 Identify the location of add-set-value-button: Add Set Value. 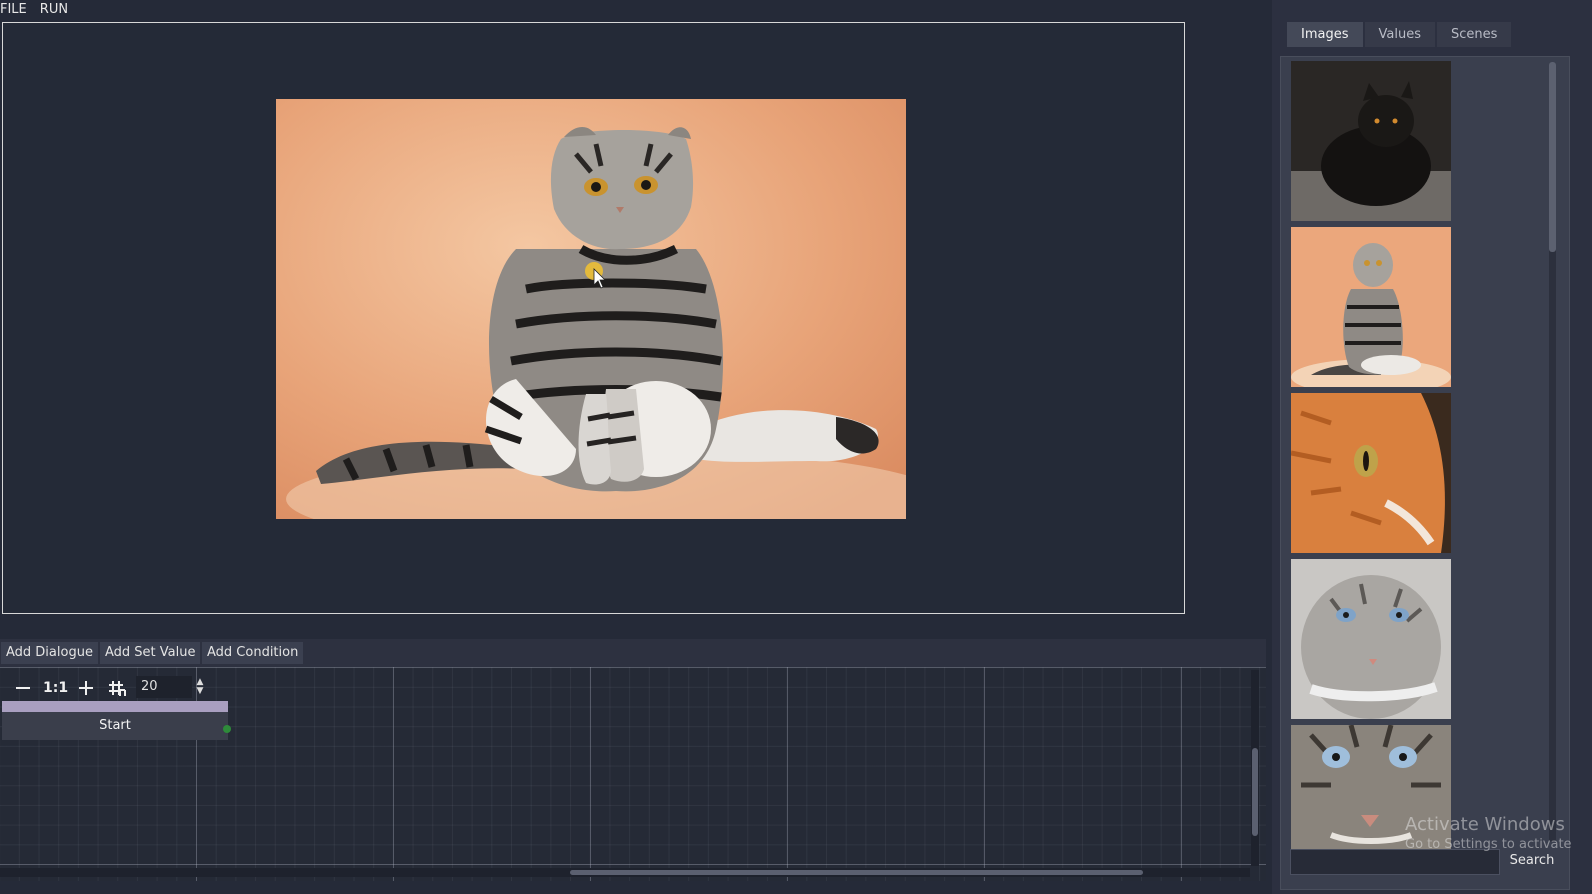
(150, 653).